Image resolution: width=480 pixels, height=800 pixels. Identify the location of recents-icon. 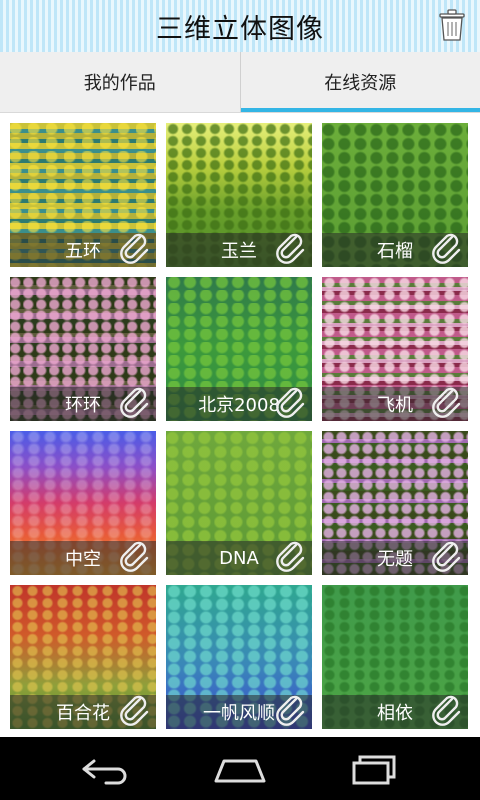
(374, 769).